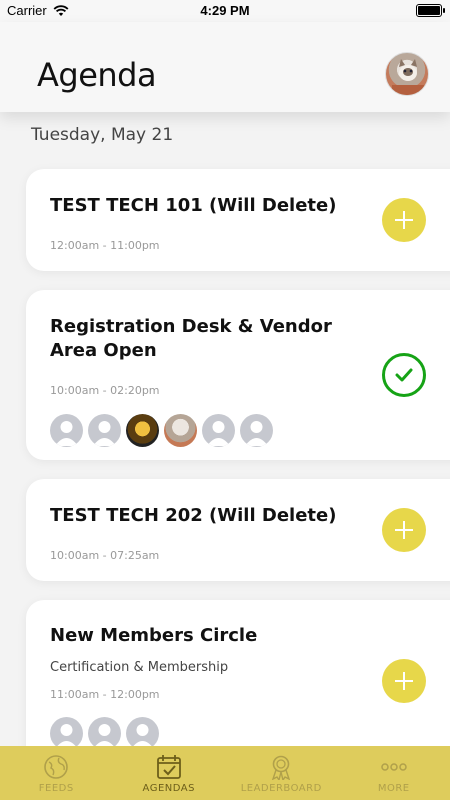 The width and height of the screenshot is (450, 800). Describe the element at coordinates (168, 767) in the screenshot. I see `calendar-check-icon` at that location.